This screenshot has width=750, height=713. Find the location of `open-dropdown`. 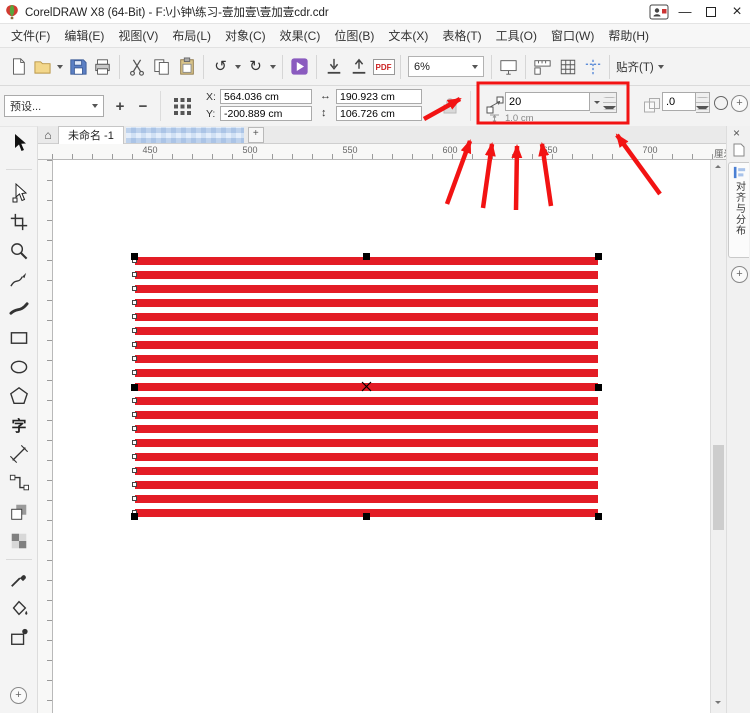

open-dropdown is located at coordinates (60, 67).